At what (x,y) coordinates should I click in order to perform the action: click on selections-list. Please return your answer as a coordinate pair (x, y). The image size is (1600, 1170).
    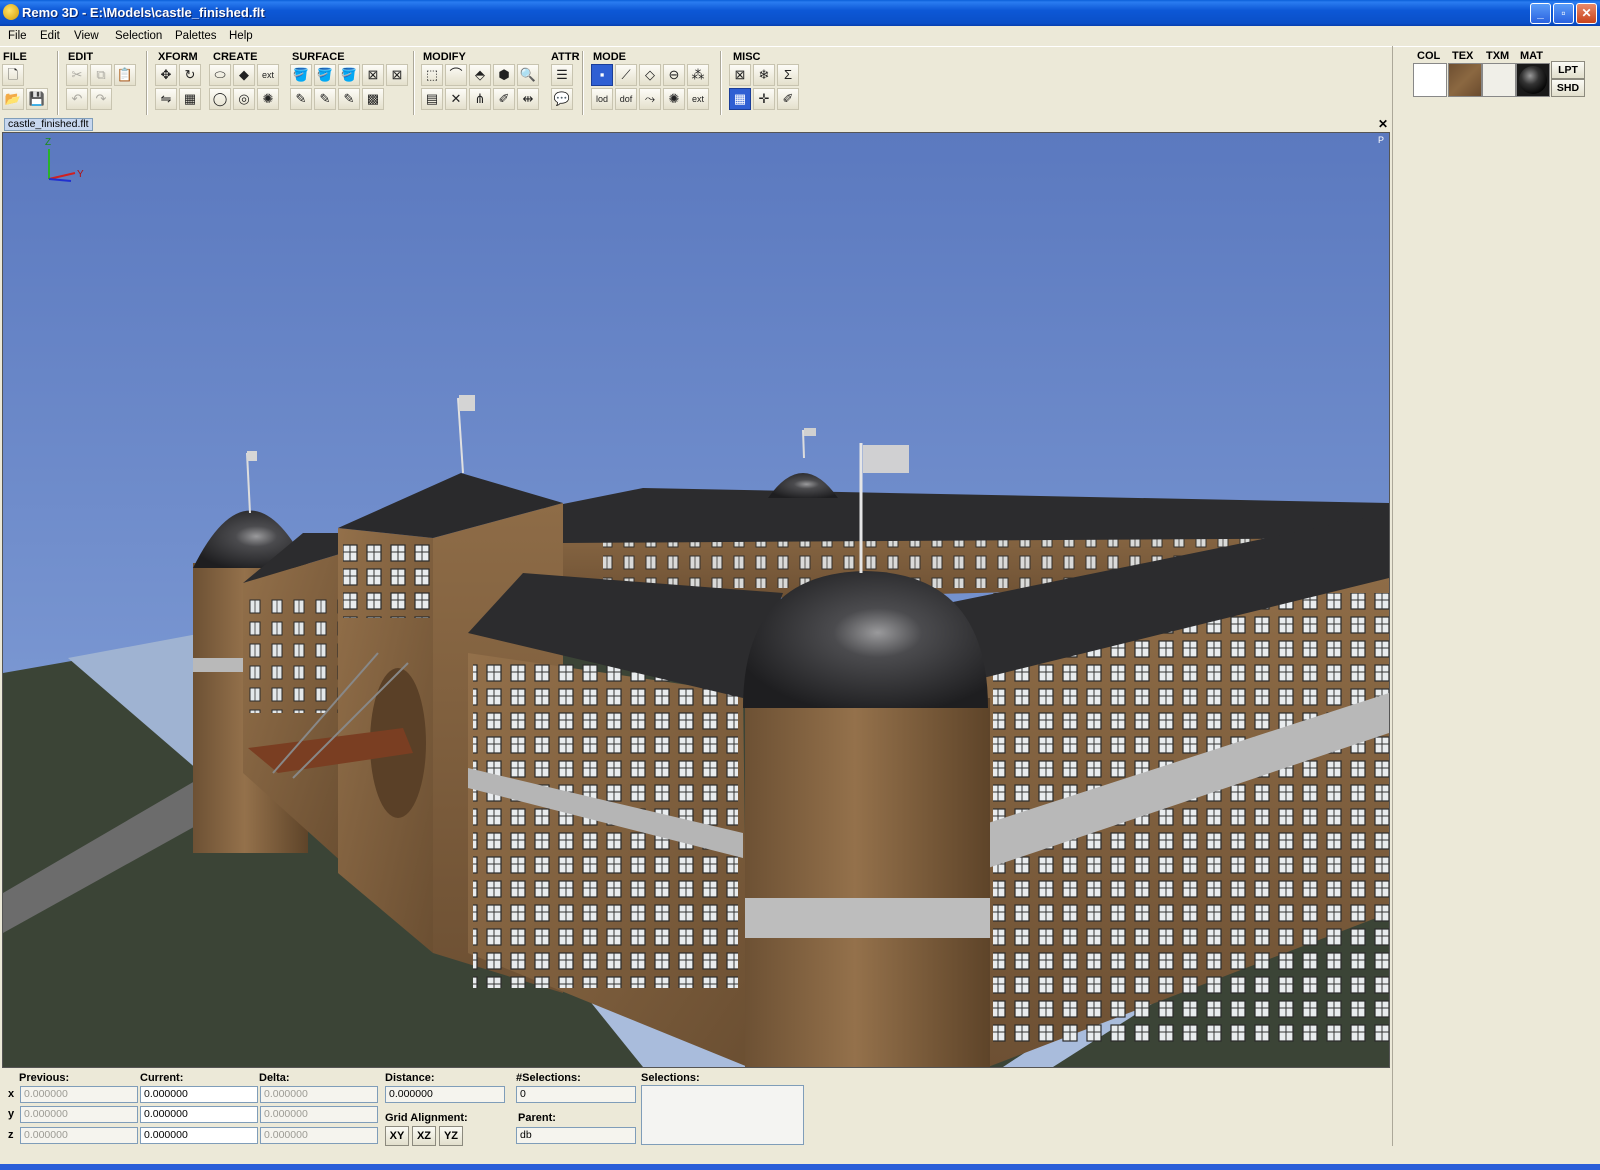
    Looking at the image, I should click on (722, 1115).